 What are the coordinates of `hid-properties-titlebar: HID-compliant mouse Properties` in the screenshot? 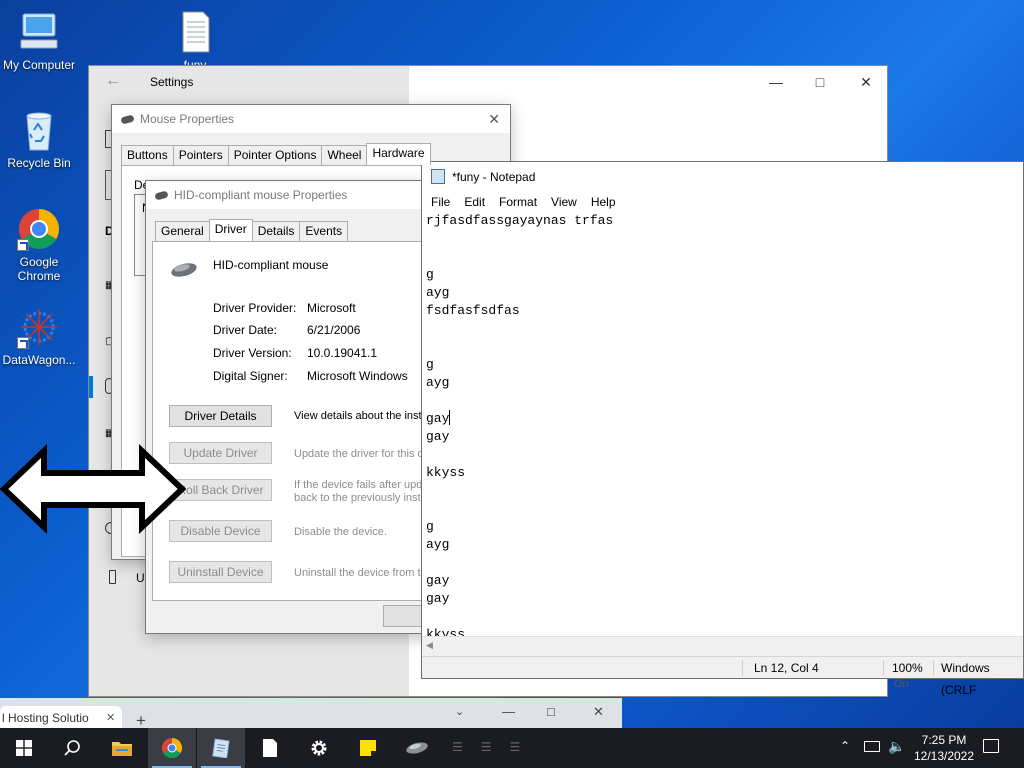 It's located at (295, 195).